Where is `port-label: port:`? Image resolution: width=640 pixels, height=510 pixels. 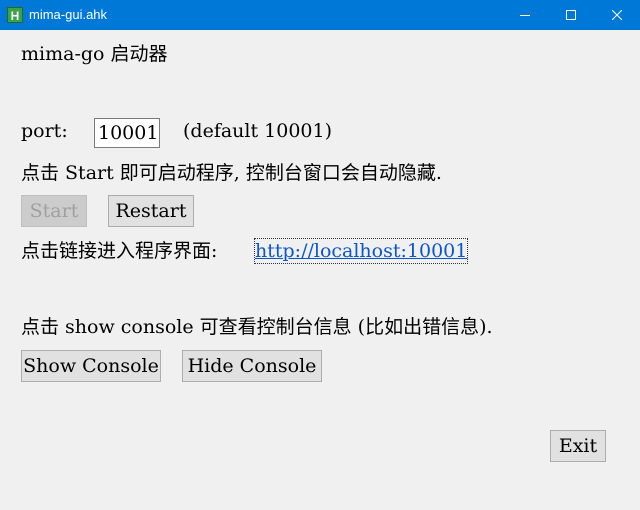 port-label: port: is located at coordinates (44, 131).